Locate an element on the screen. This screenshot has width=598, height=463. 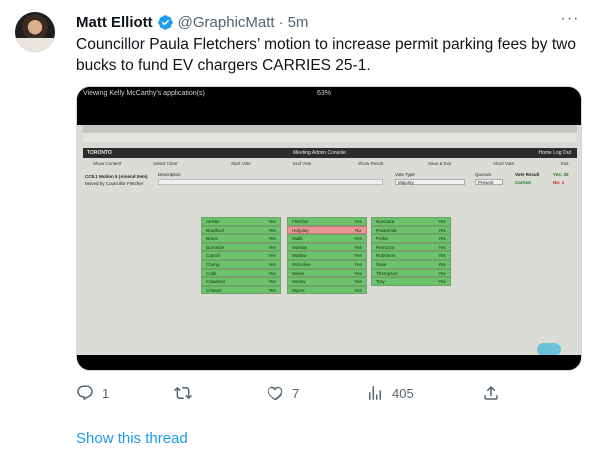
quorum-select: Present is located at coordinates (489, 182).